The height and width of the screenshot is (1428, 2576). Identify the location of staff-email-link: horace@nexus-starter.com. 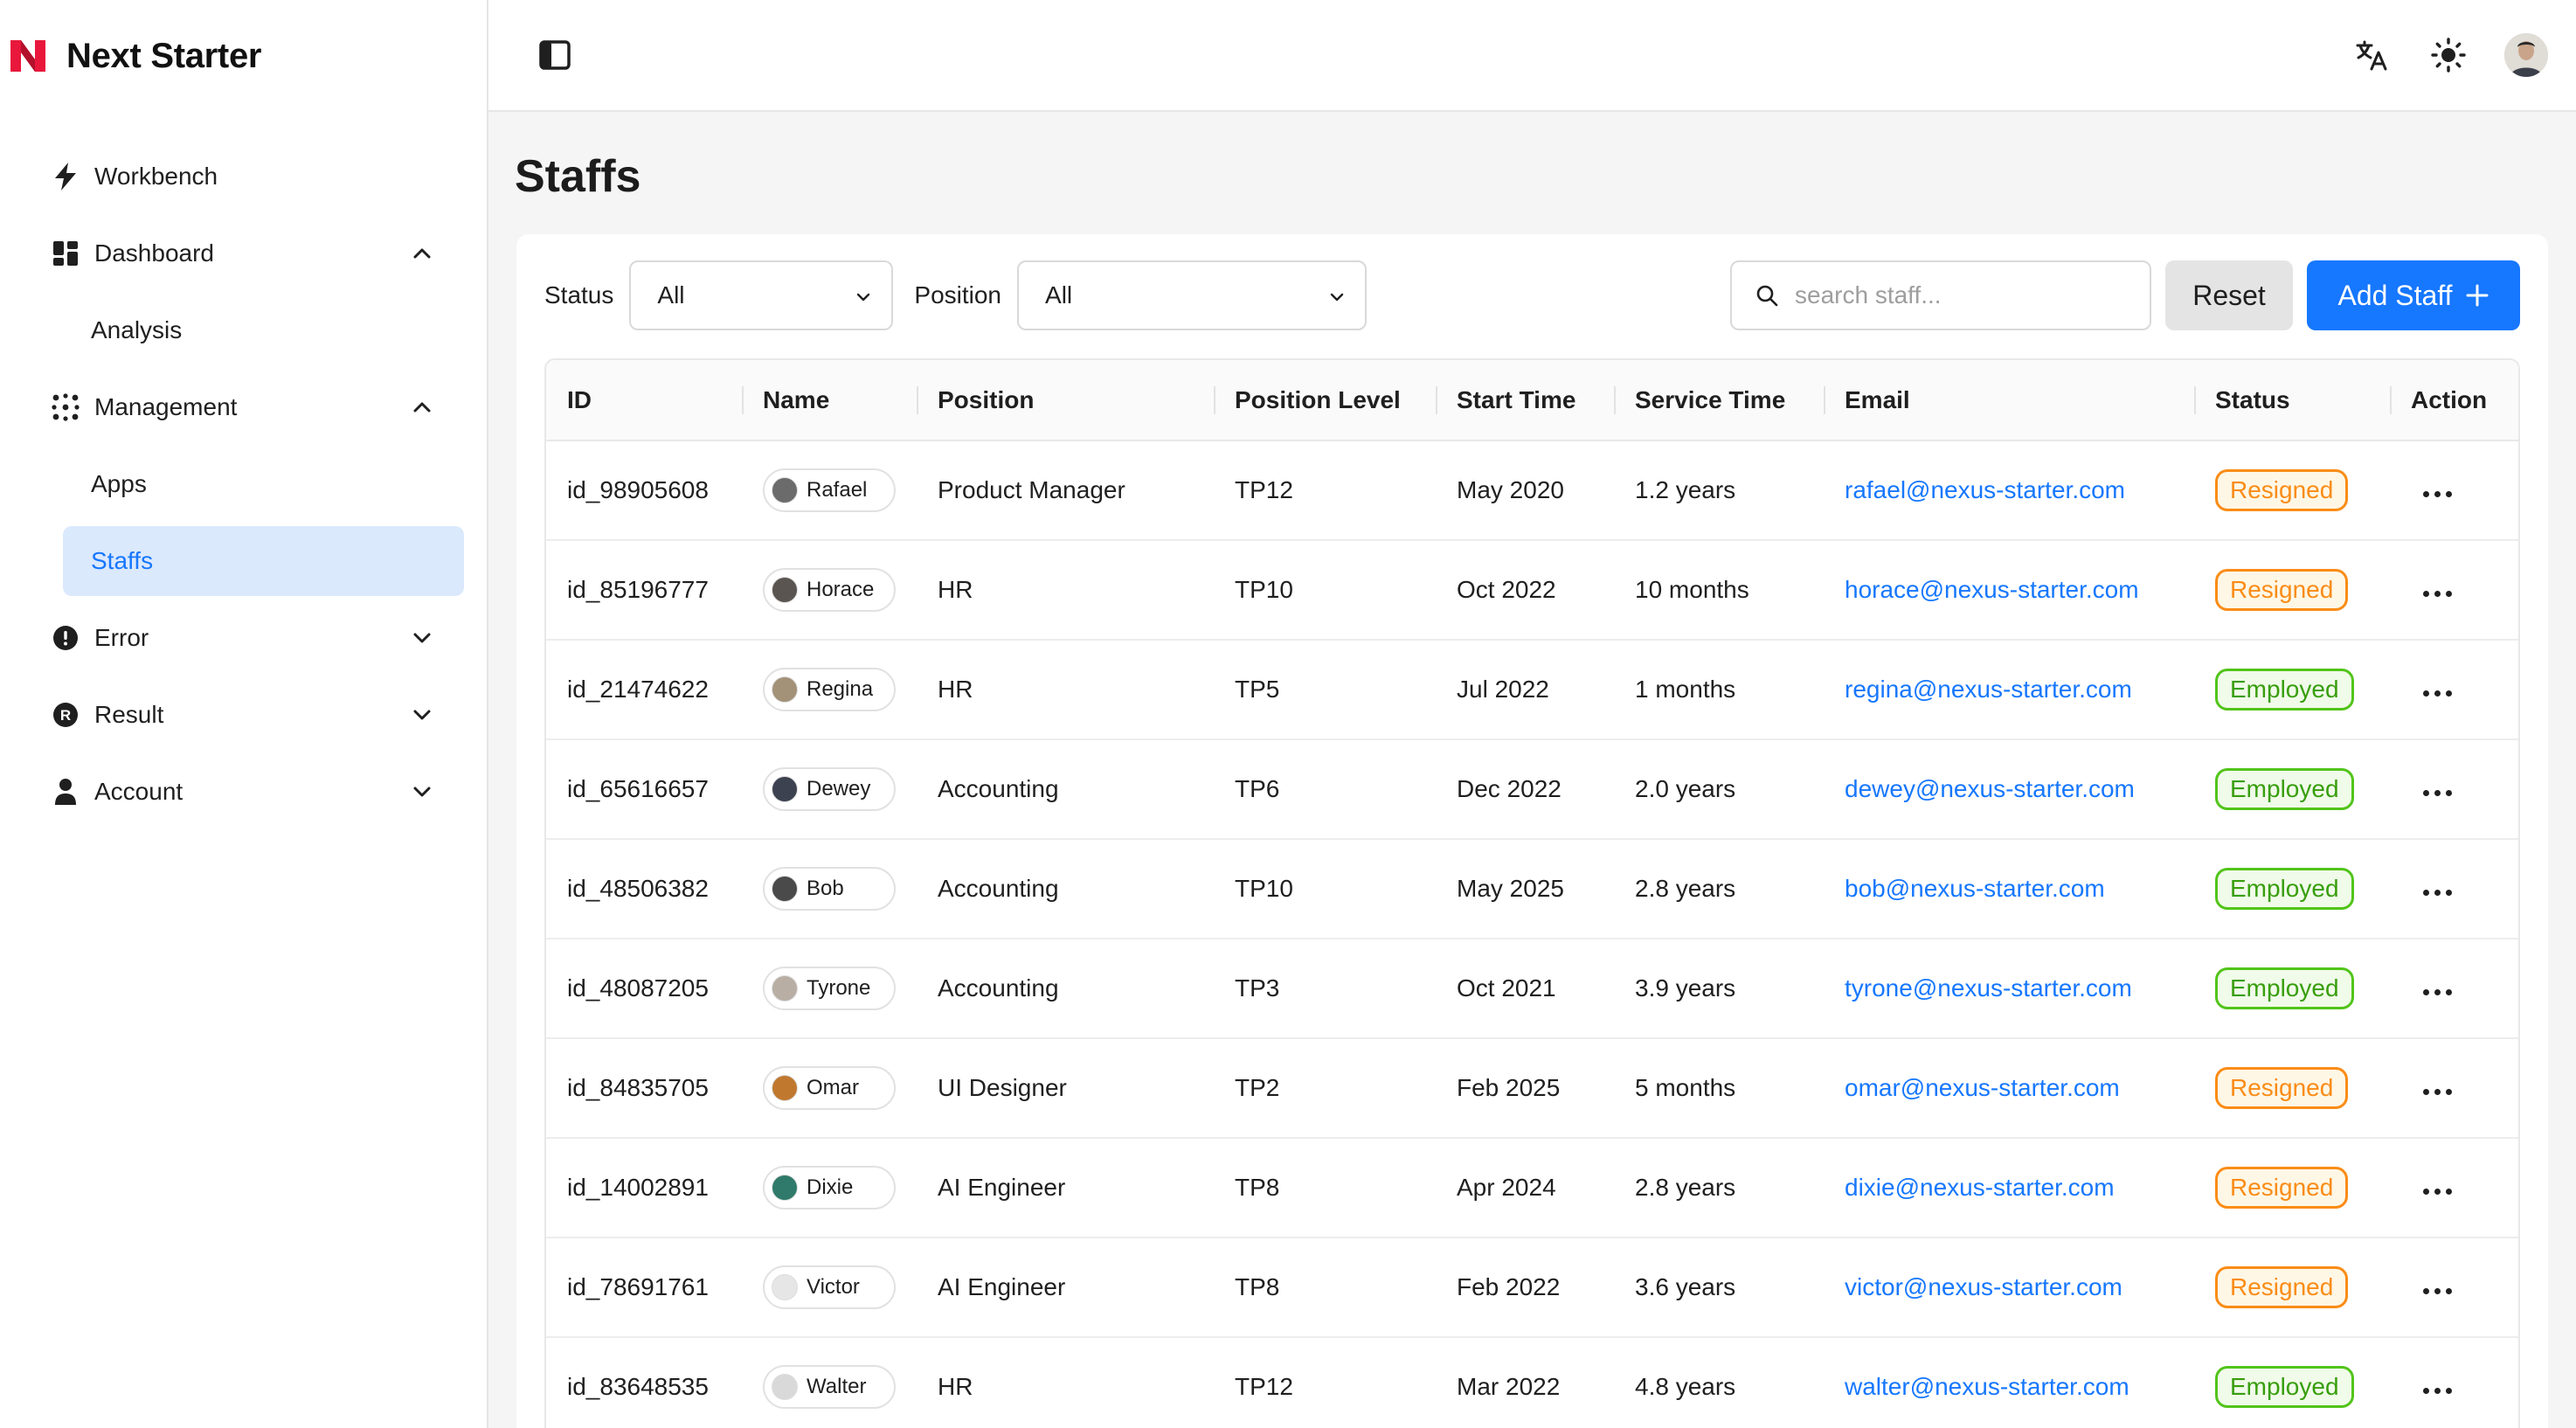
(1992, 589).